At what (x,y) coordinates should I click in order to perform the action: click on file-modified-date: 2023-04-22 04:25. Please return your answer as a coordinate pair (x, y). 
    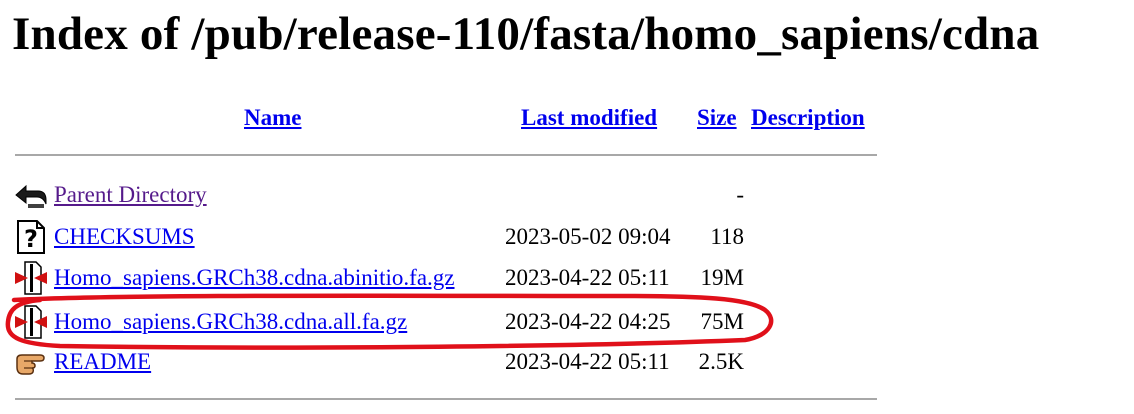
    Looking at the image, I should click on (588, 321).